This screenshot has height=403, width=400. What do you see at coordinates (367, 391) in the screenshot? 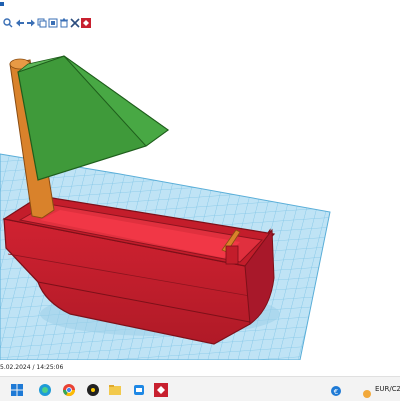
I see `tray-app-icon` at bounding box center [367, 391].